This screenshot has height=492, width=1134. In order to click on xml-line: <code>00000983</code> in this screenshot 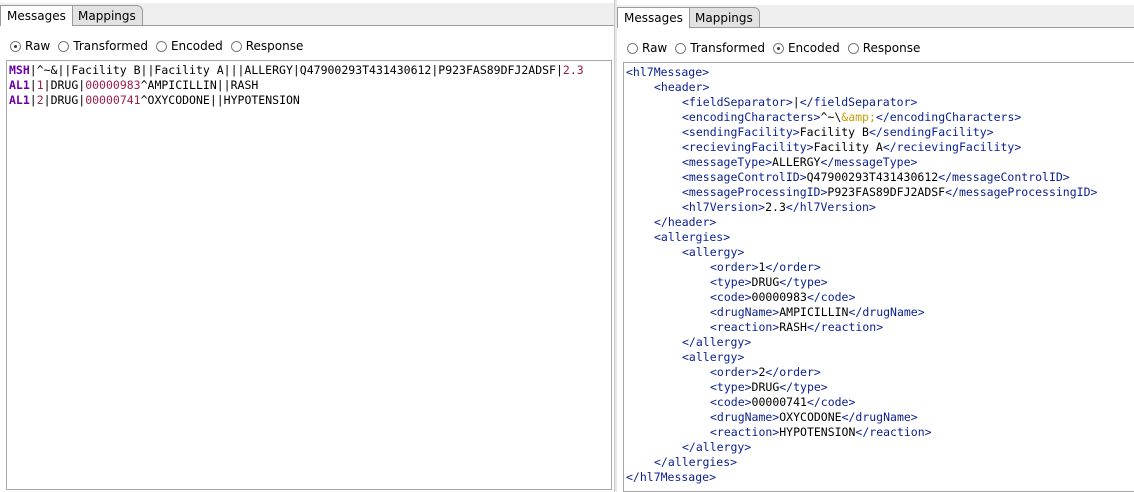, I will do `click(880, 297)`.